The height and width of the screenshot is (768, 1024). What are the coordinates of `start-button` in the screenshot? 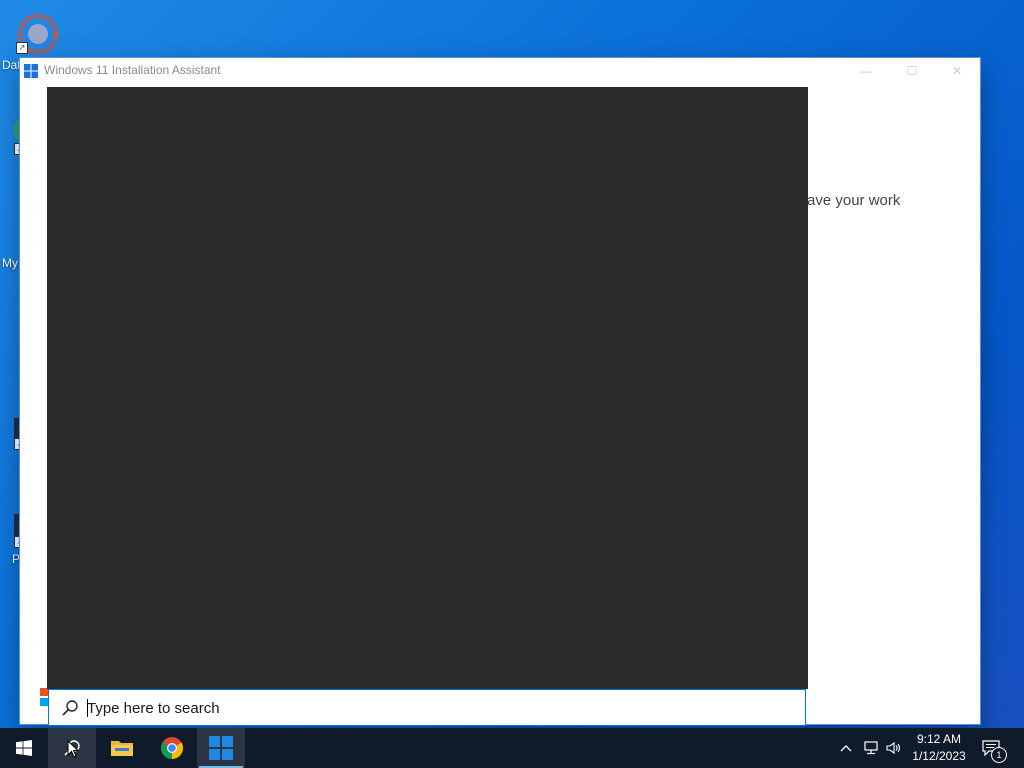 It's located at (24, 748).